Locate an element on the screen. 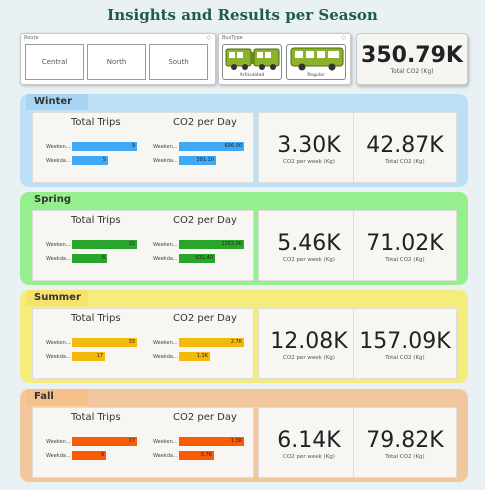 The height and width of the screenshot is (490, 485). articulated-bus-icon is located at coordinates (252, 59).